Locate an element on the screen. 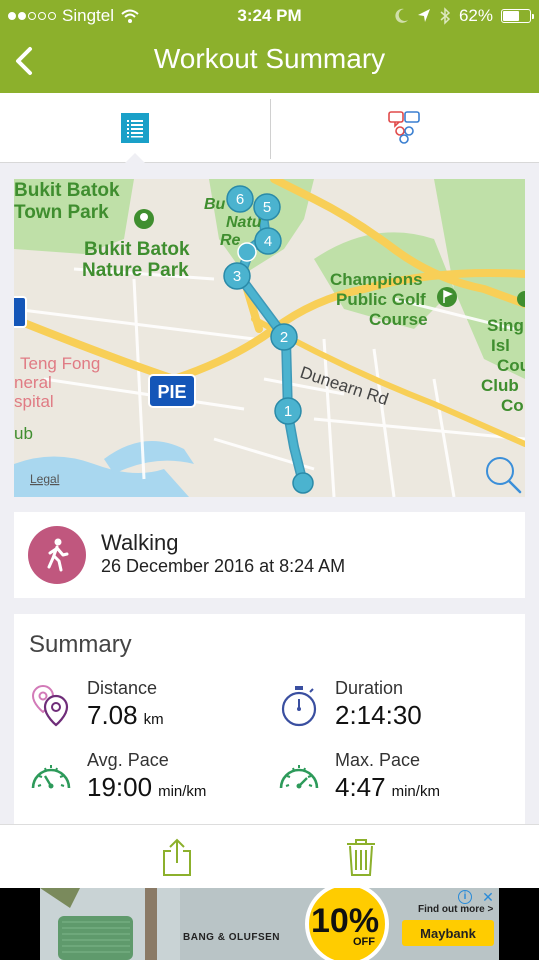 This screenshot has width=539, height=960. stopwatch-icon is located at coordinates (299, 706).